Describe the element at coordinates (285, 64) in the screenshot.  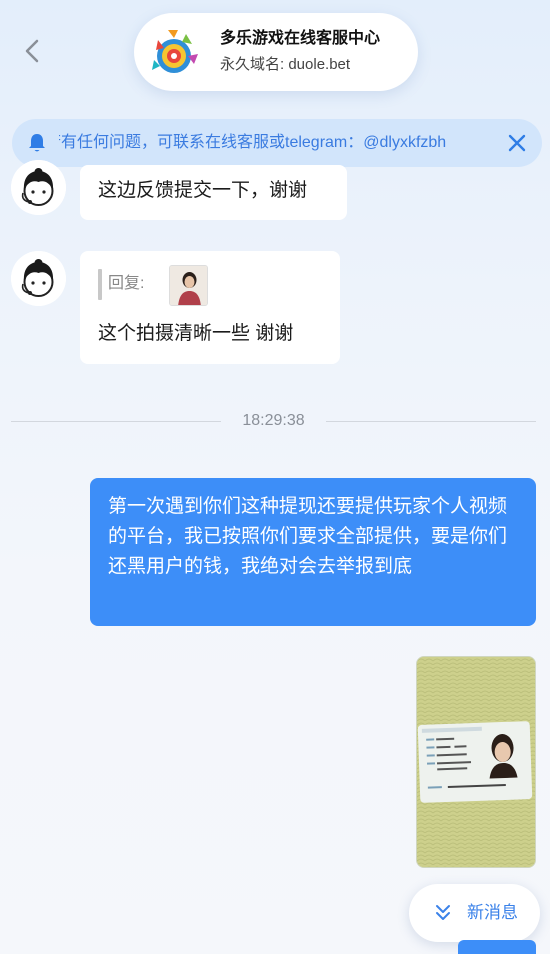
I see `domain-label: 永久域名: duole.bet` at that location.